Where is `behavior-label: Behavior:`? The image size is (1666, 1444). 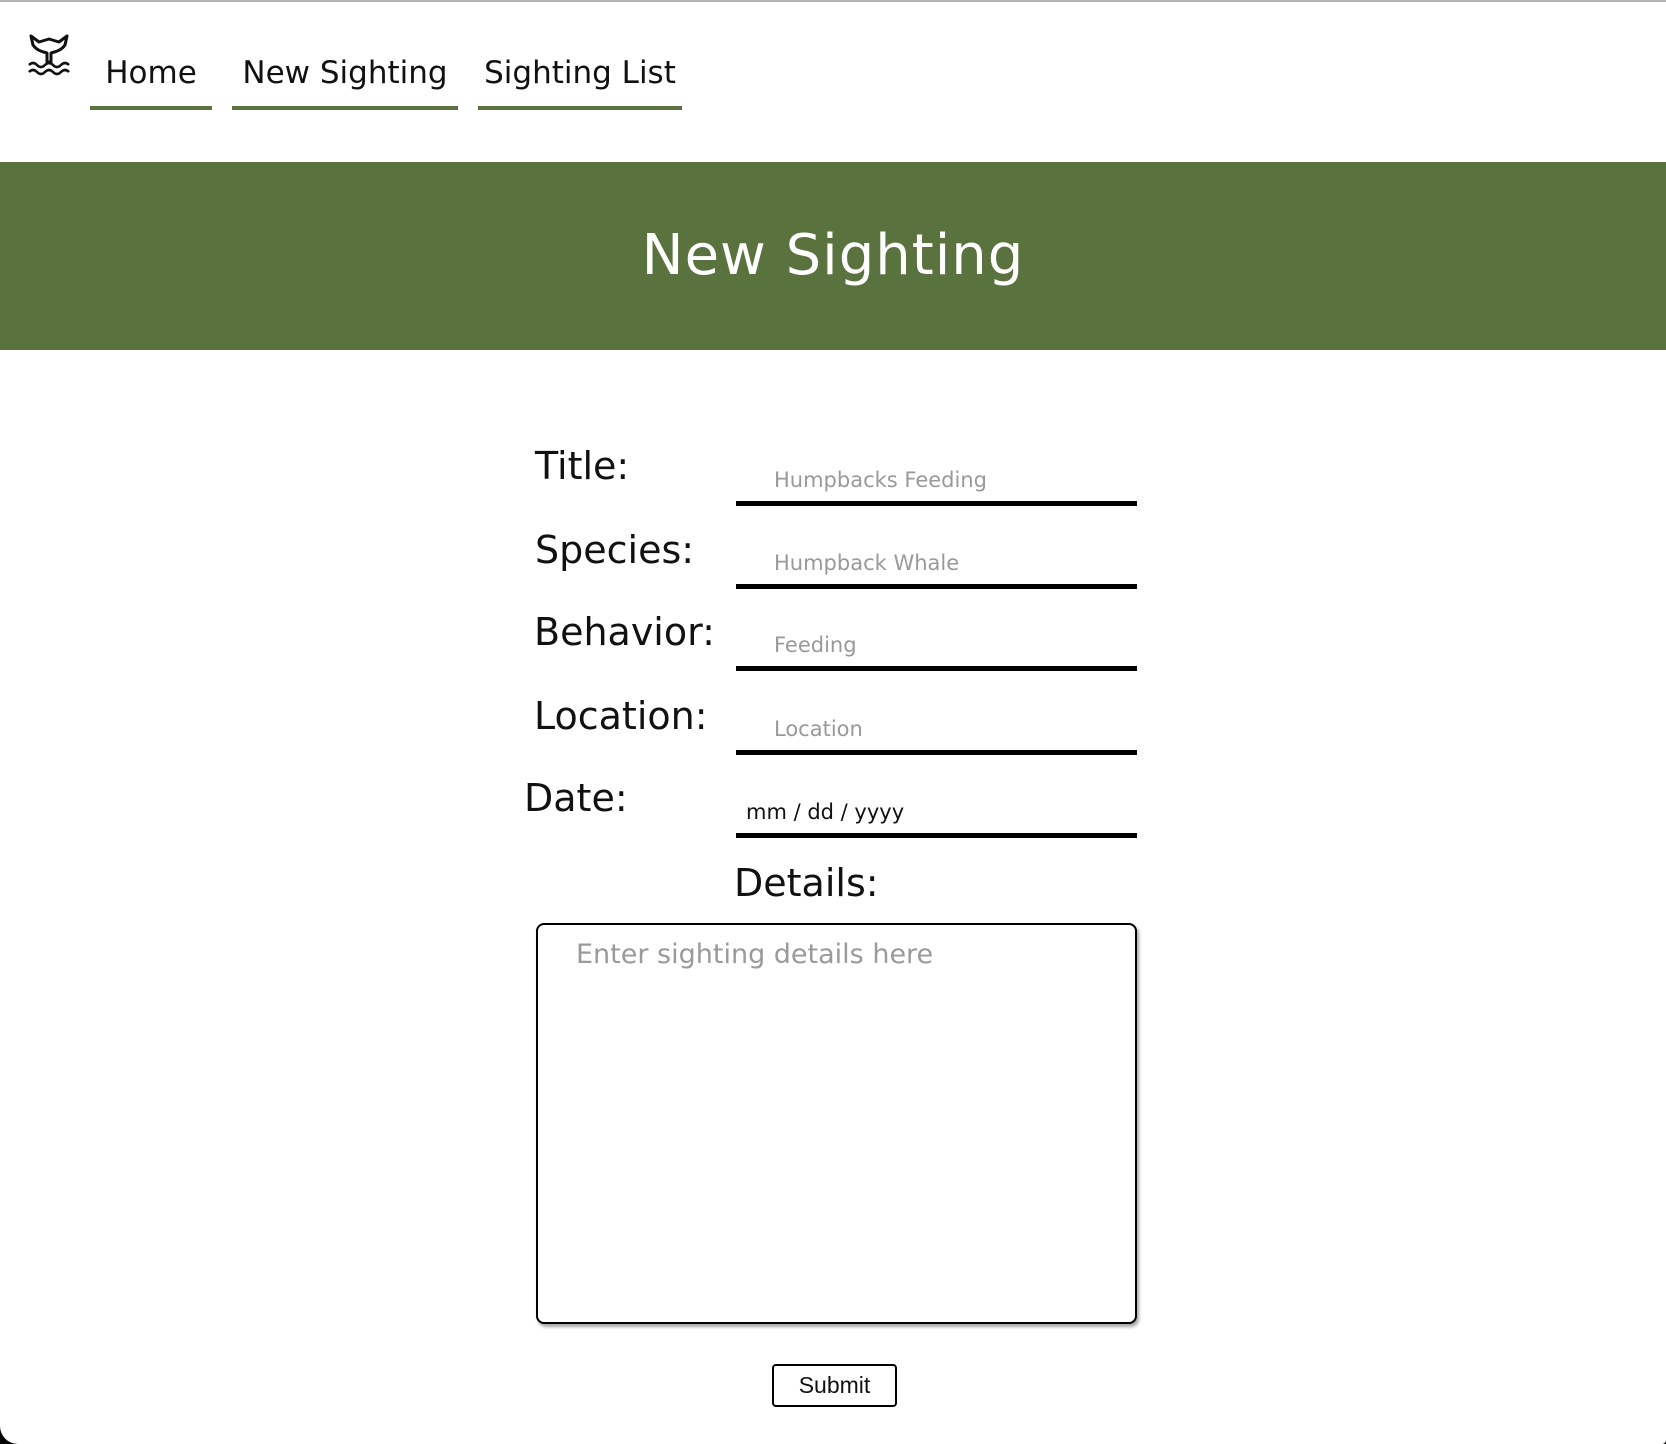
behavior-label: Behavior: is located at coordinates (624, 632).